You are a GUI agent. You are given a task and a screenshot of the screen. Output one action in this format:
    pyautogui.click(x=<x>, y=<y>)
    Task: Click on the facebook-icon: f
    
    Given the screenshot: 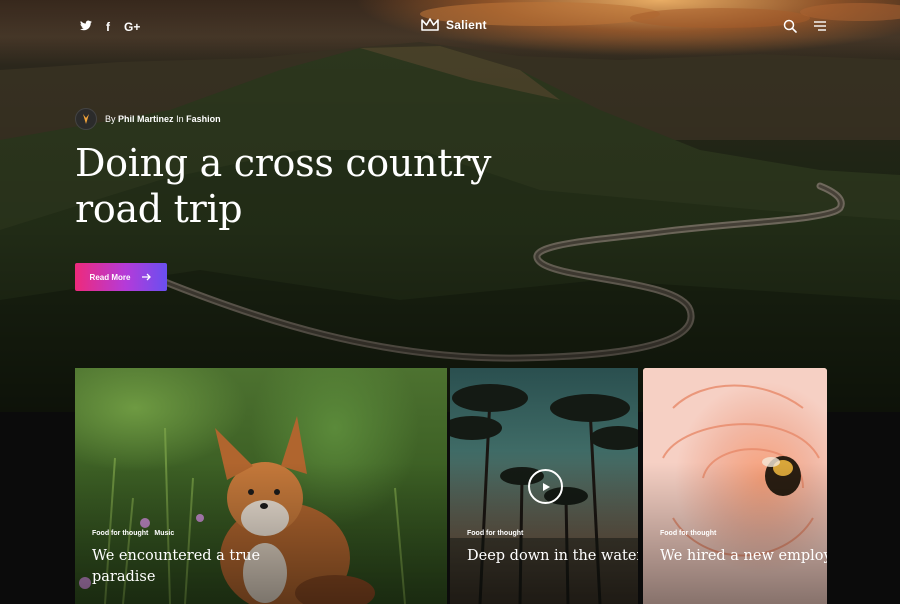 What is the action you would take?
    pyautogui.click(x=108, y=27)
    